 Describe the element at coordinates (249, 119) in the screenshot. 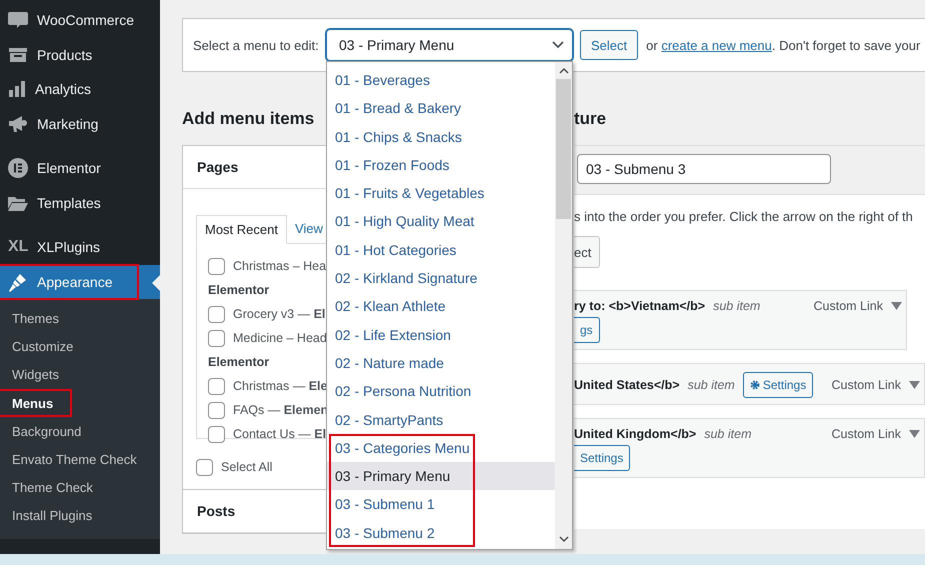

I see `section-heading: Add menu items` at that location.